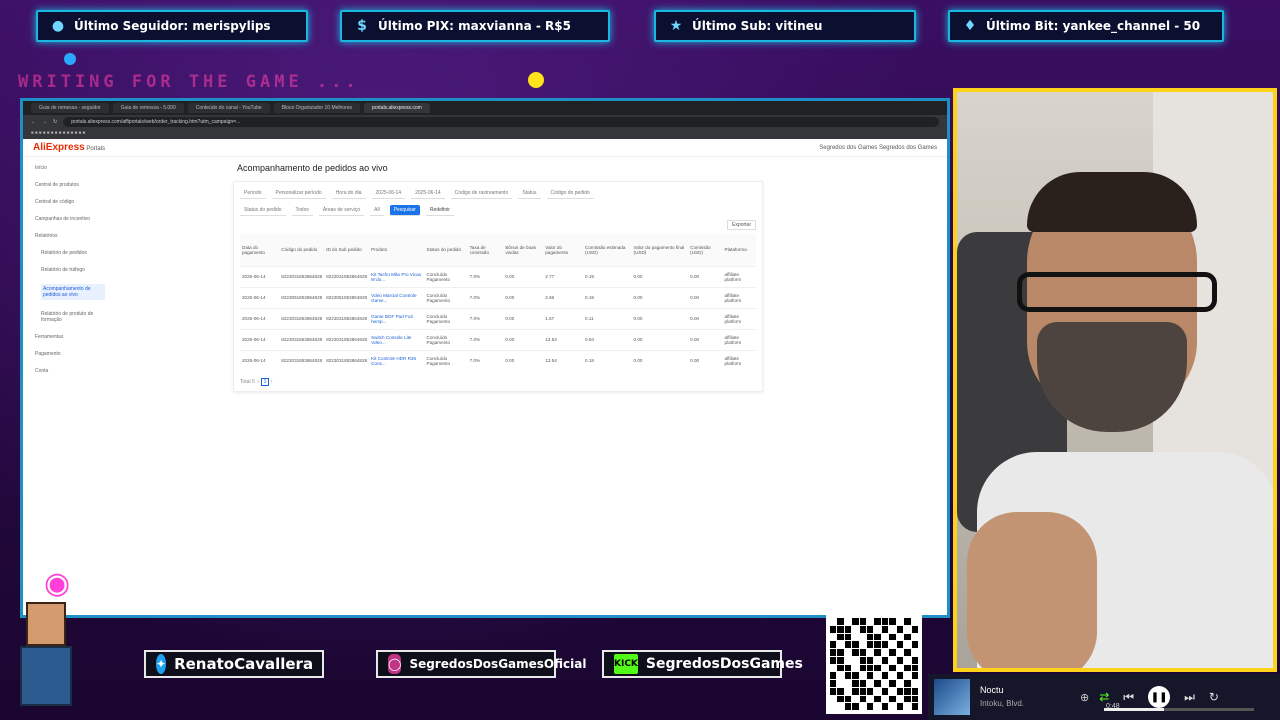 Image resolution: width=1280 pixels, height=720 pixels. I want to click on sidebar-item: Central de produtos, so click(70, 185).